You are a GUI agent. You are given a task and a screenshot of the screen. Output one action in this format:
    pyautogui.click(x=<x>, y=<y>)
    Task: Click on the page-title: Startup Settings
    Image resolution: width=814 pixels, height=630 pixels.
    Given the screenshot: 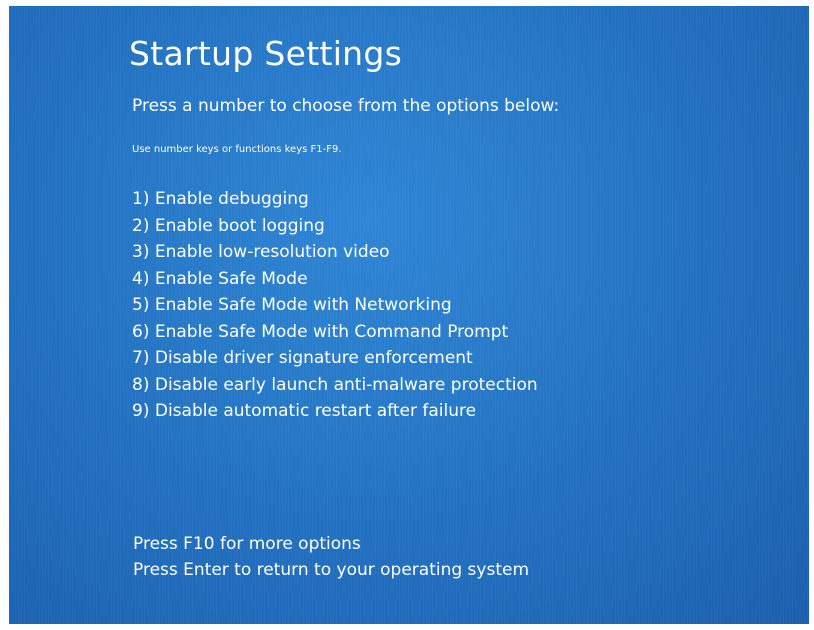 What is the action you would take?
    pyautogui.click(x=266, y=53)
    